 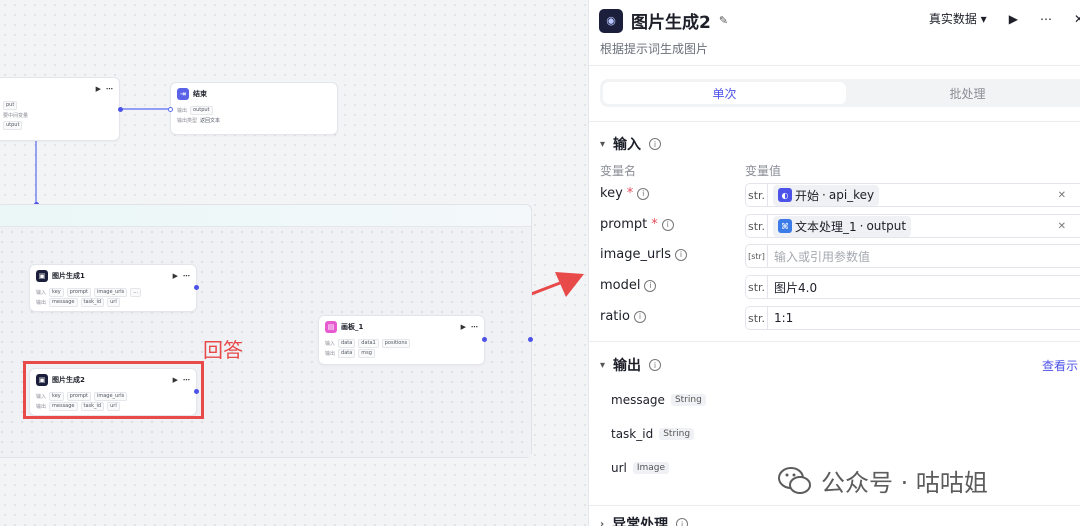 What do you see at coordinates (1077, 19) in the screenshot?
I see `close-icon: ✕` at bounding box center [1077, 19].